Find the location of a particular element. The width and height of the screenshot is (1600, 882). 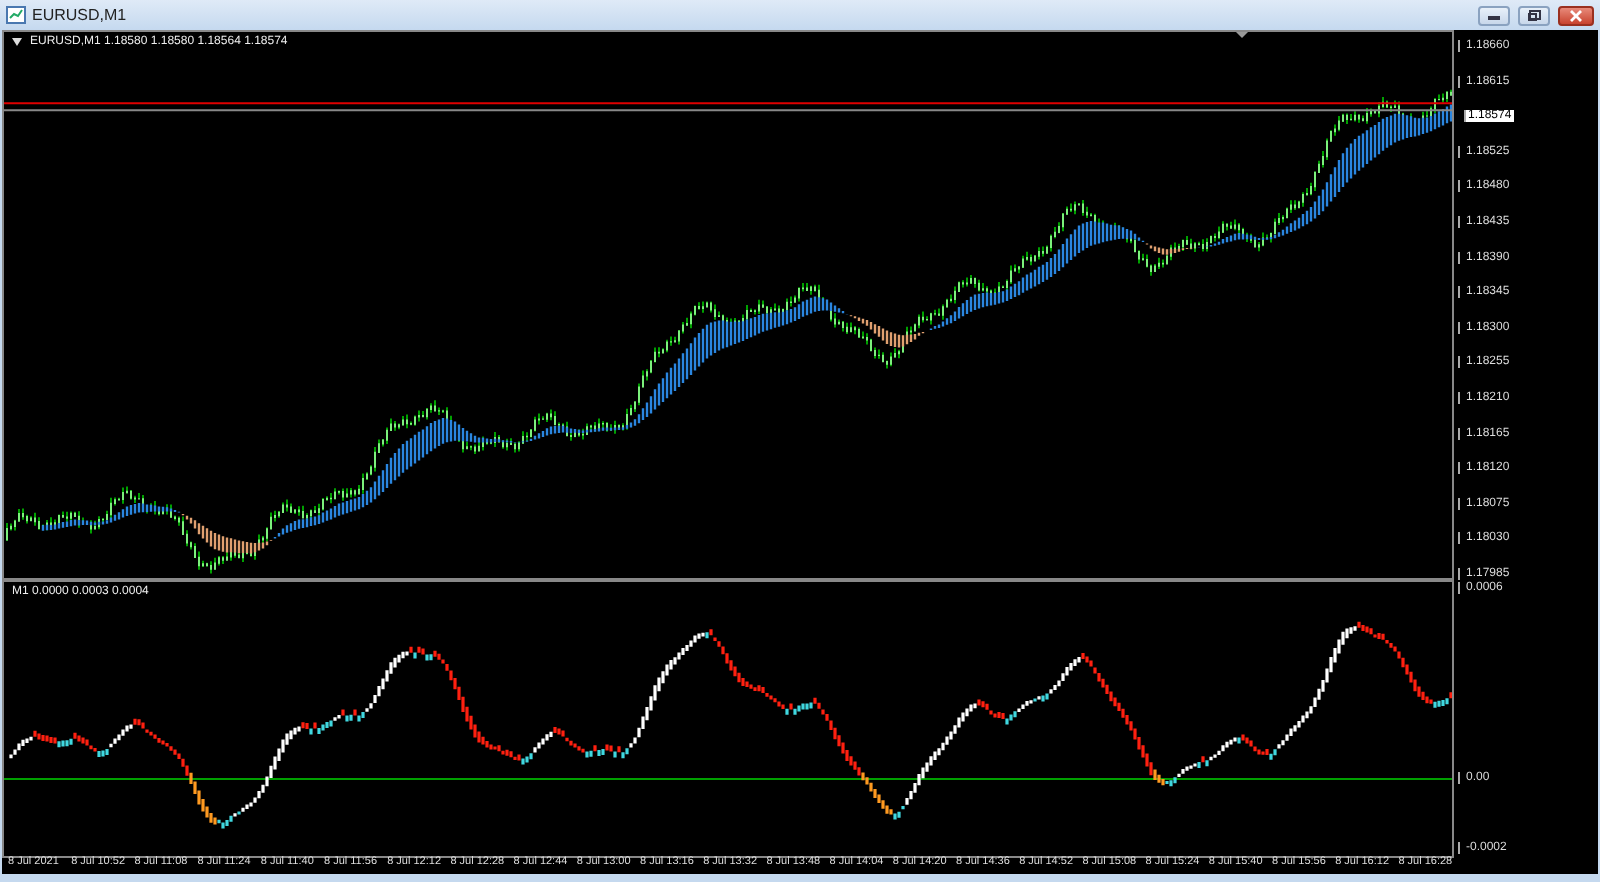

minimize-button is located at coordinates (1494, 15).